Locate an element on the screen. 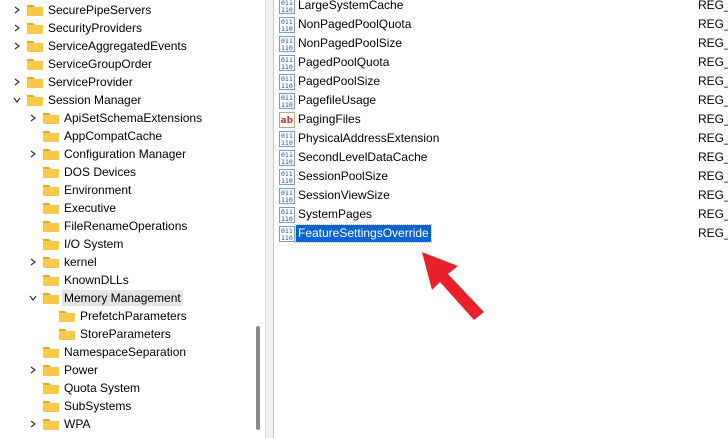 The height and width of the screenshot is (438, 728). tree-item-label: Power is located at coordinates (81, 370).